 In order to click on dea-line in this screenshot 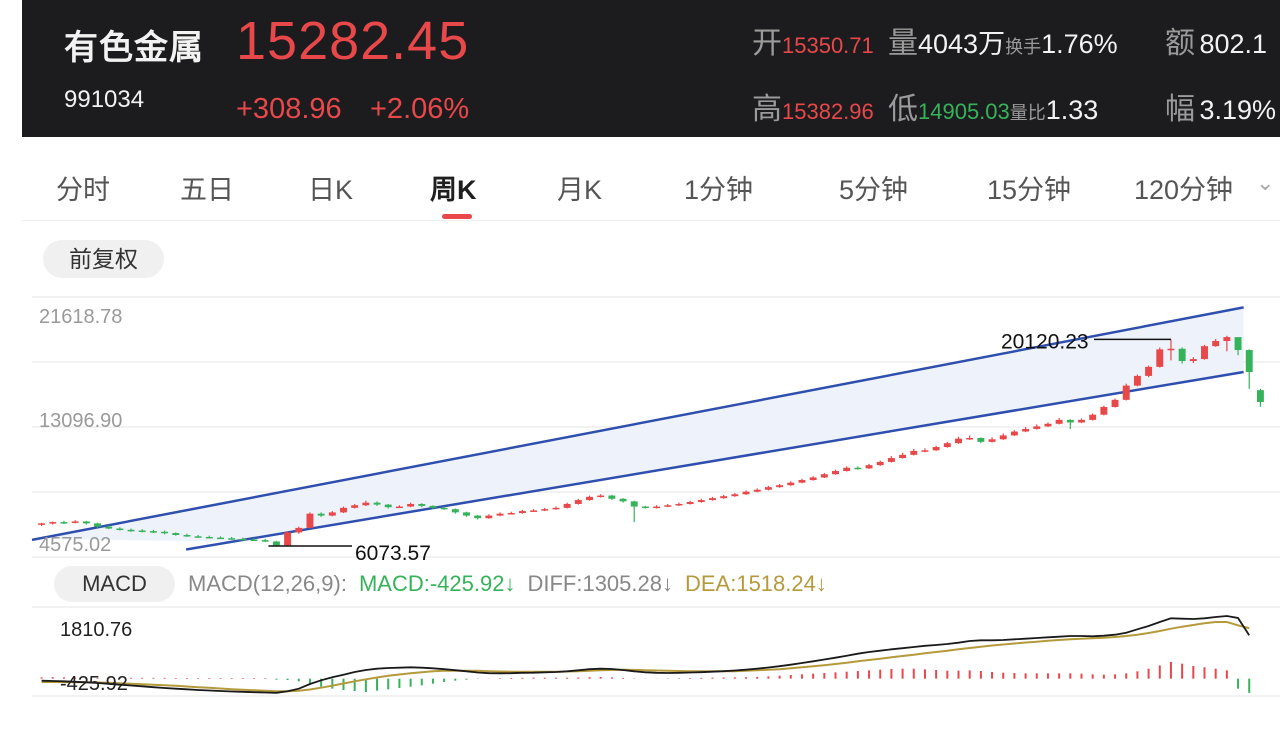, I will do `click(645, 657)`.